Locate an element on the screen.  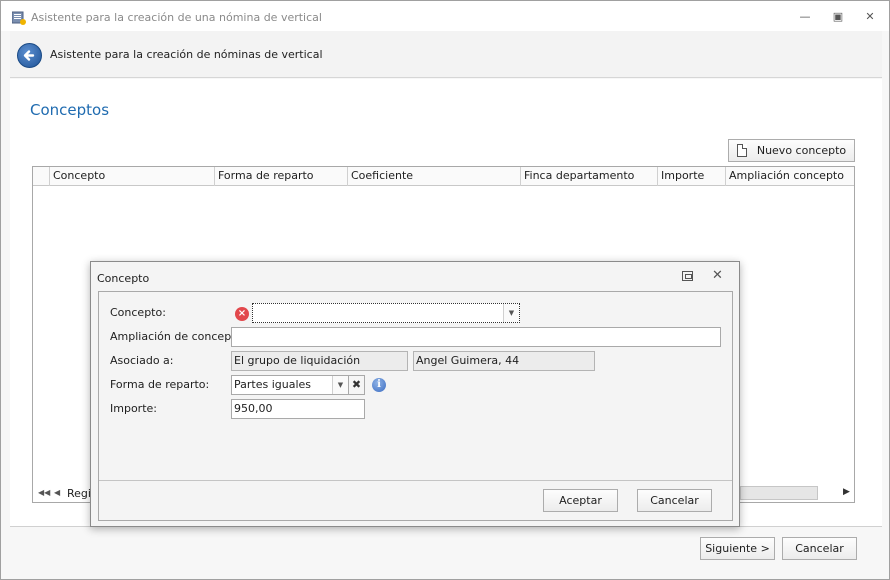
importe-input: 950,00 is located at coordinates (298, 409).